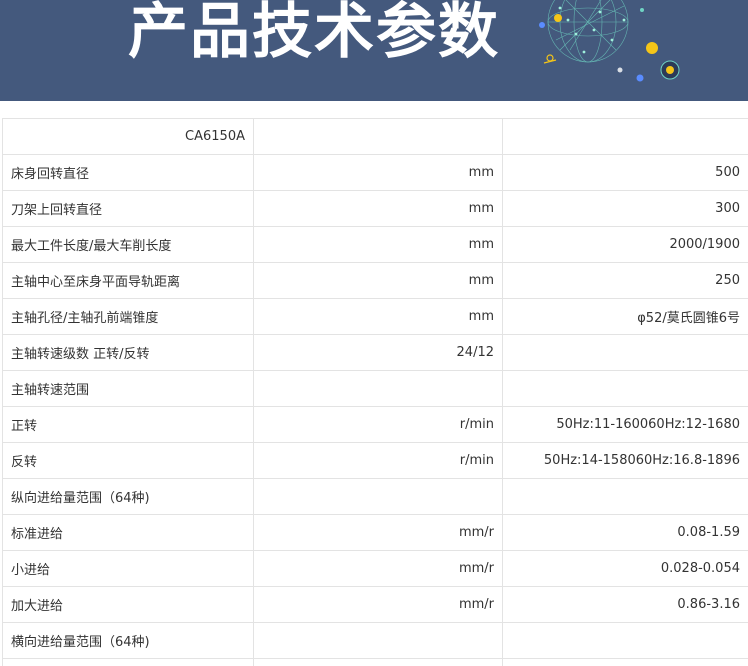  Describe the element at coordinates (128, 460) in the screenshot. I see `param-name-cell: 反转` at that location.